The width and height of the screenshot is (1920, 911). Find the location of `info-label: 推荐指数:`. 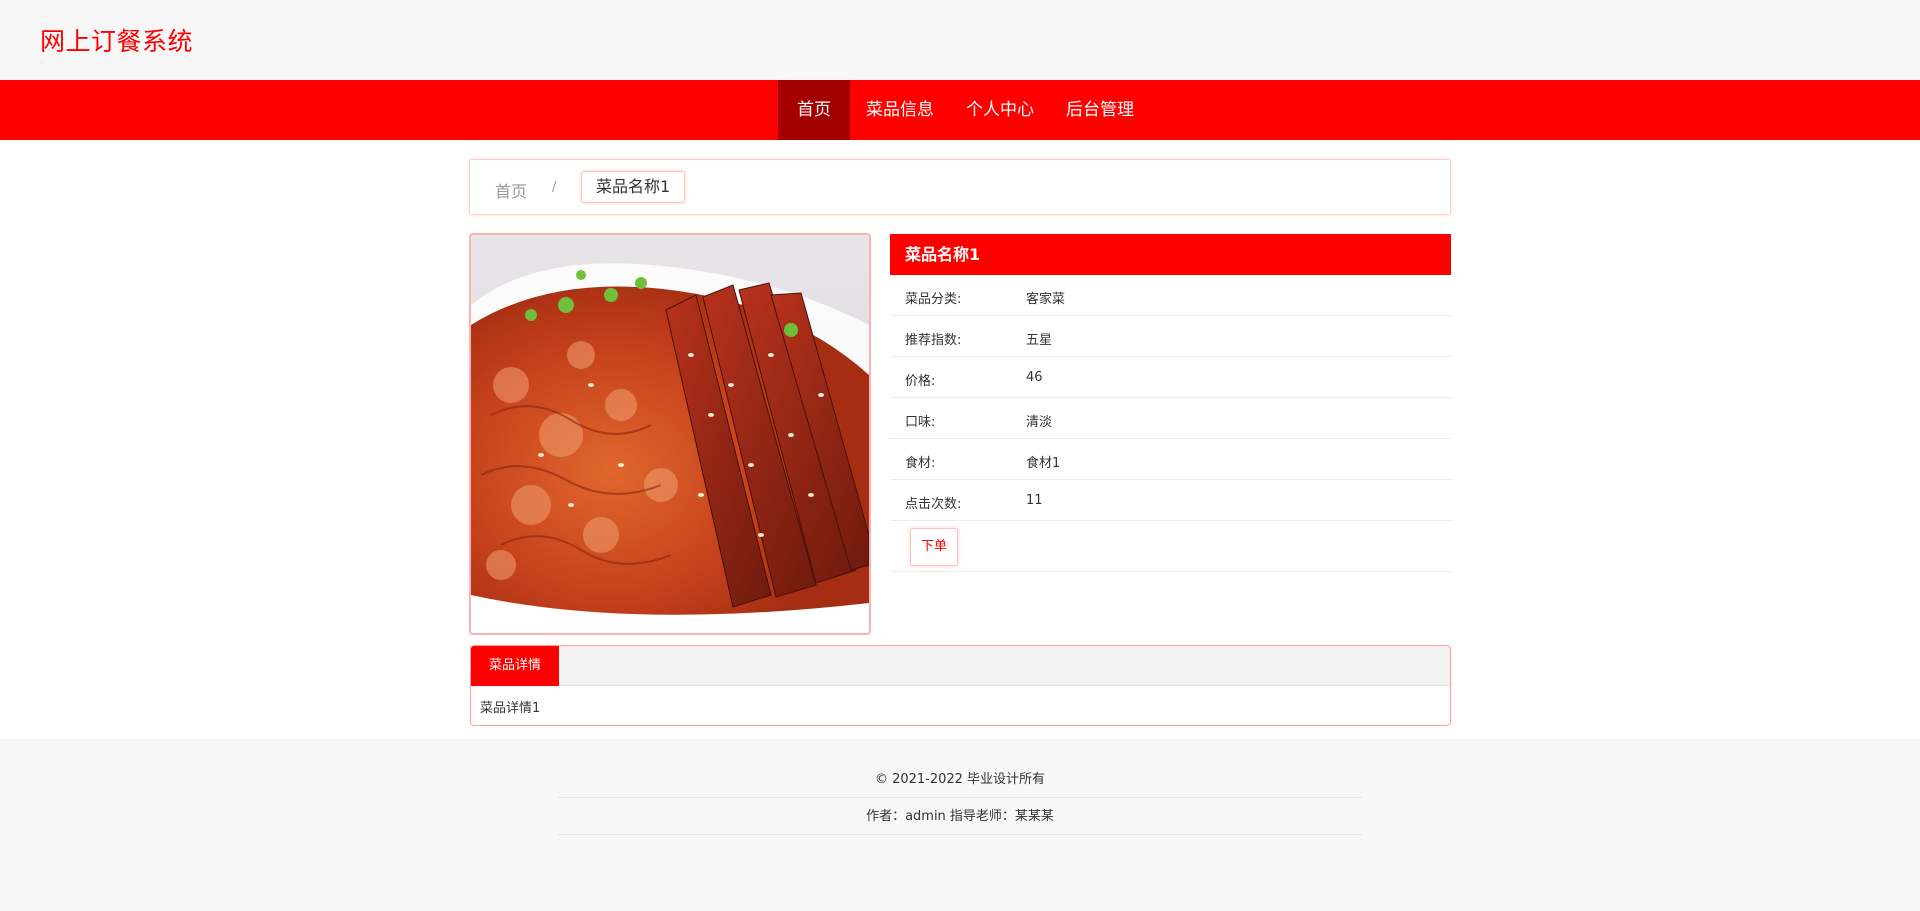

info-label: 推荐指数: is located at coordinates (933, 340).